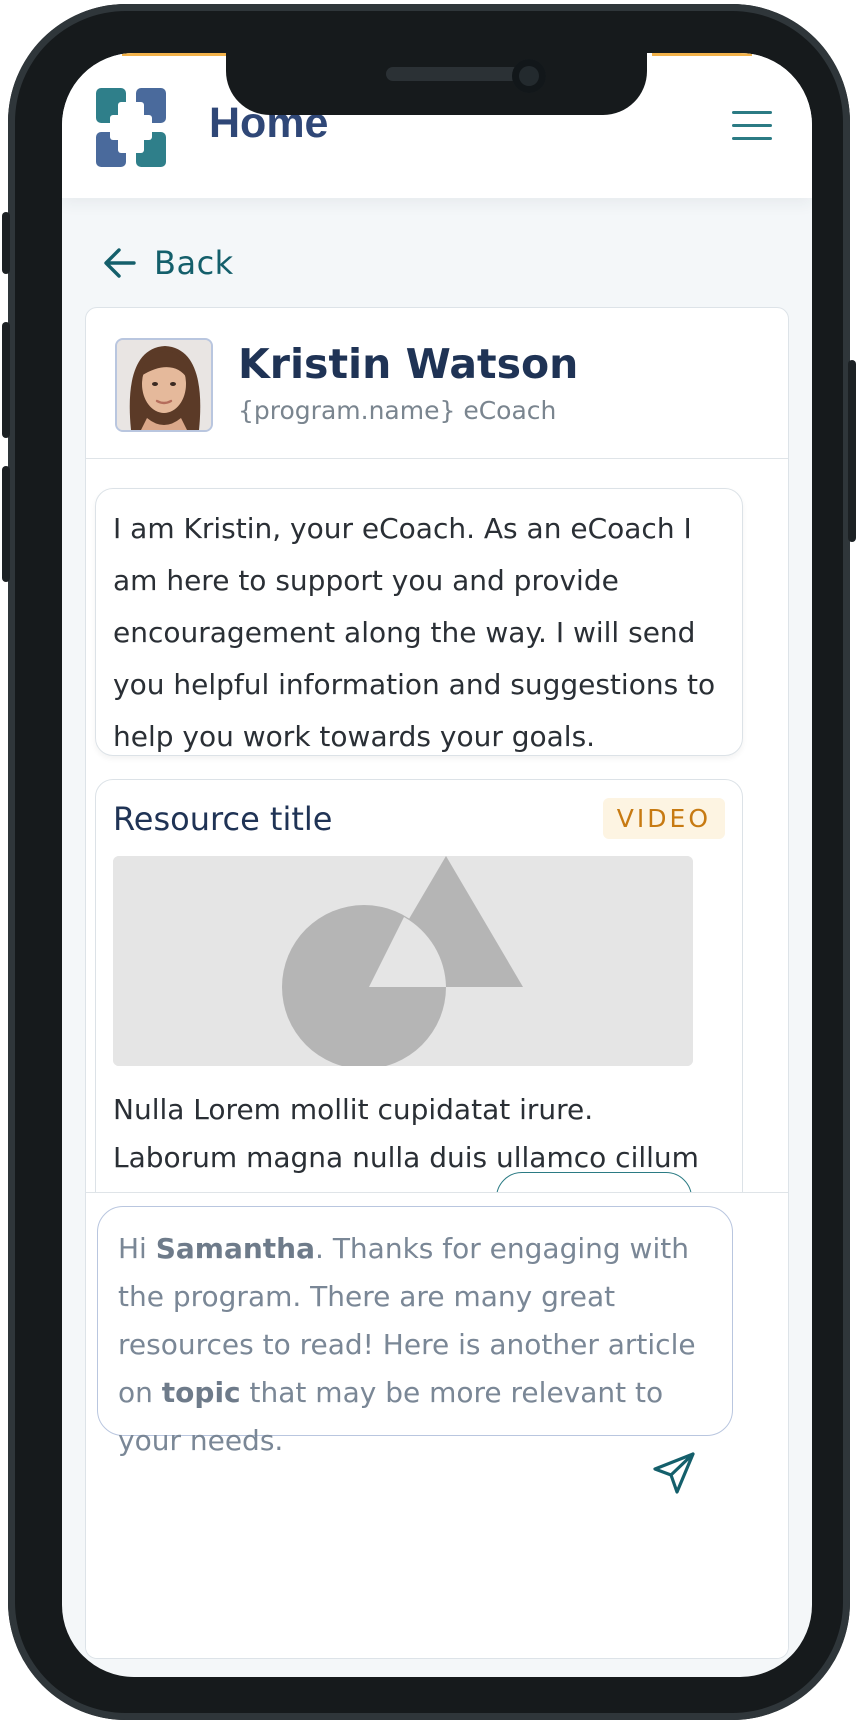  I want to click on back-button: Back, so click(169, 263).